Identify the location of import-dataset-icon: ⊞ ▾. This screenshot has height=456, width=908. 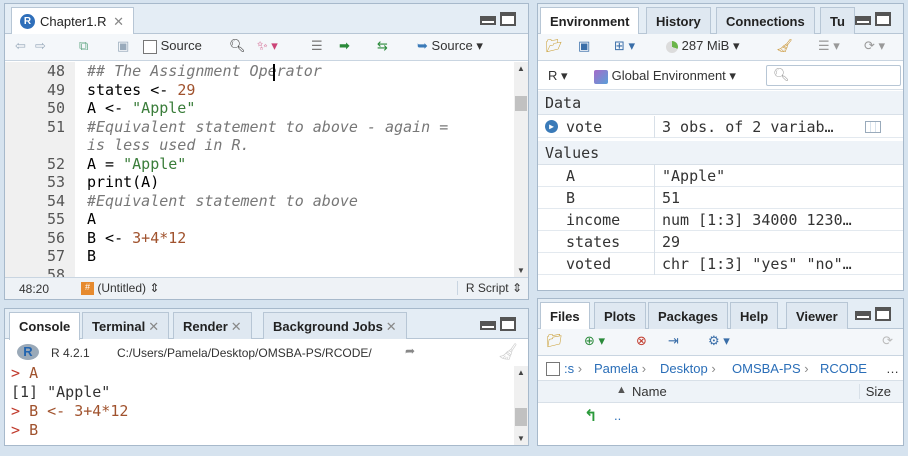
(624, 47).